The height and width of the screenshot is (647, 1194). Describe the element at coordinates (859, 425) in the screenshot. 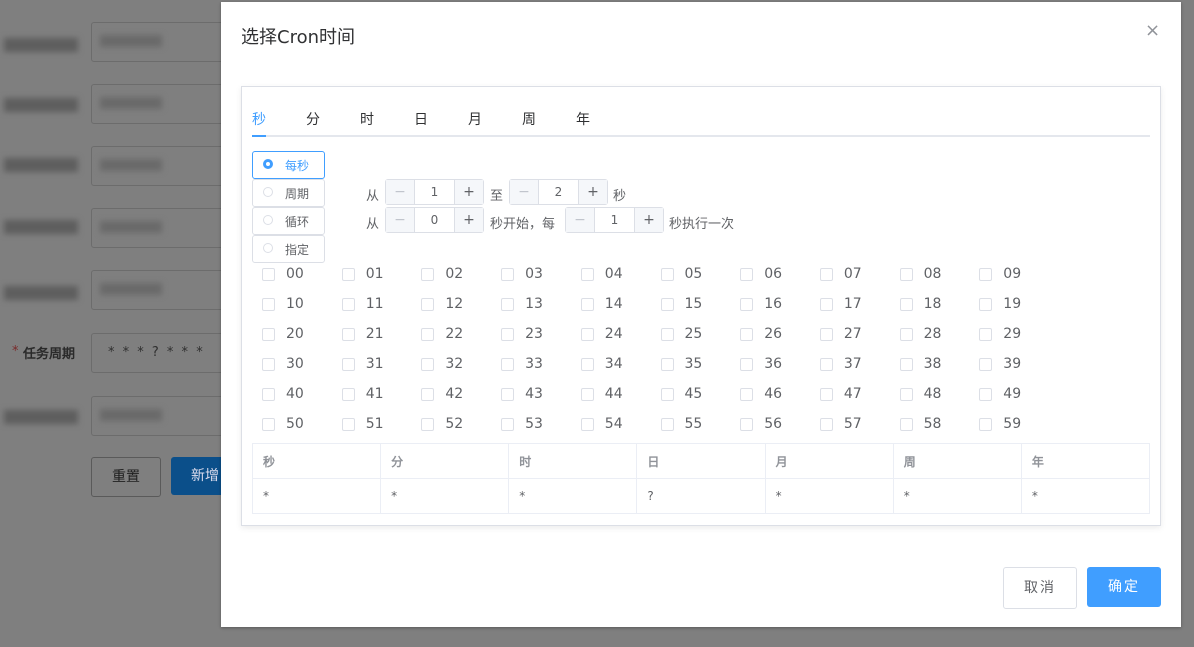

I see `second-checkbox: 57` at that location.